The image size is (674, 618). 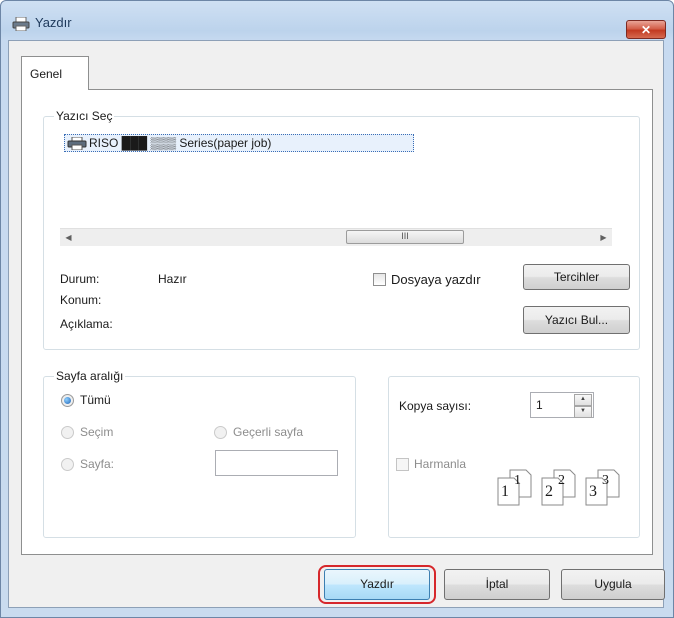 I want to click on print-button-label: Yazdır, so click(x=377, y=584).